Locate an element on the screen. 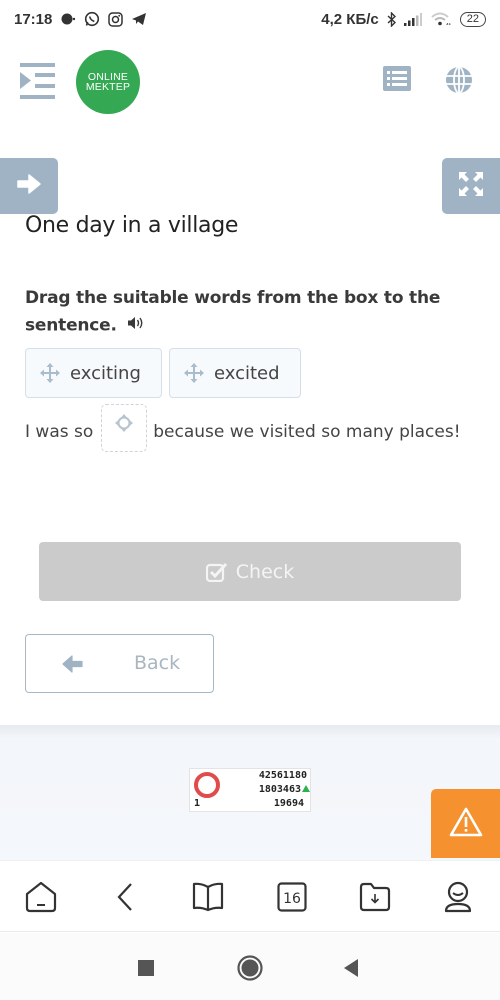 The image size is (500, 1000). drop-zone is located at coordinates (124, 428).